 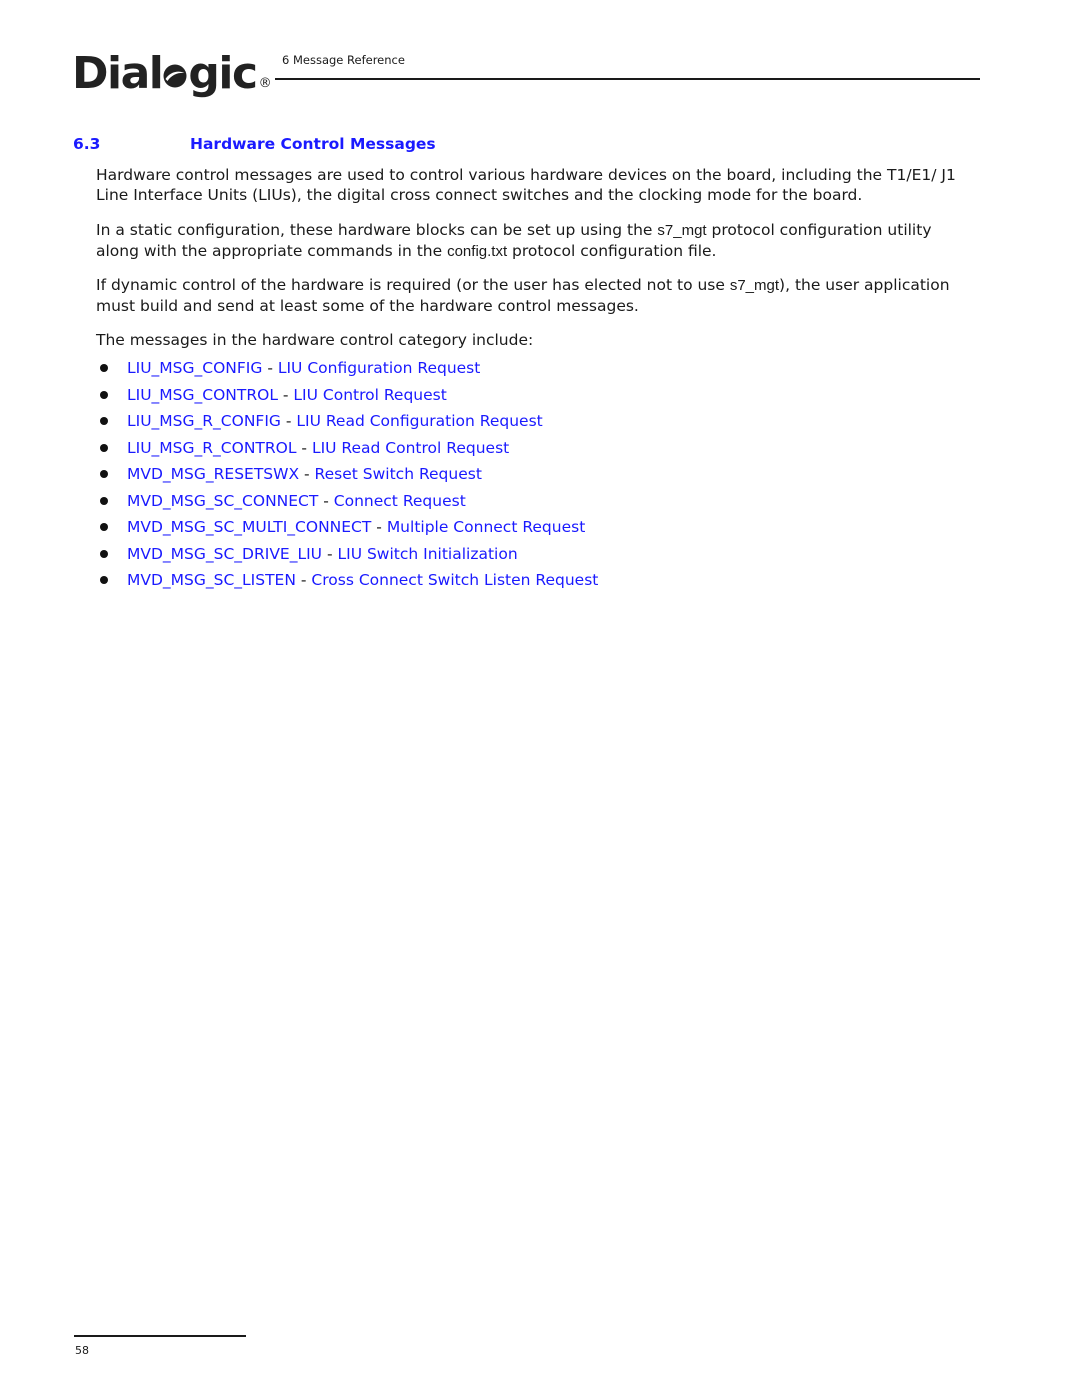 What do you see at coordinates (87, 144) in the screenshot?
I see `section-number: 6.3` at bounding box center [87, 144].